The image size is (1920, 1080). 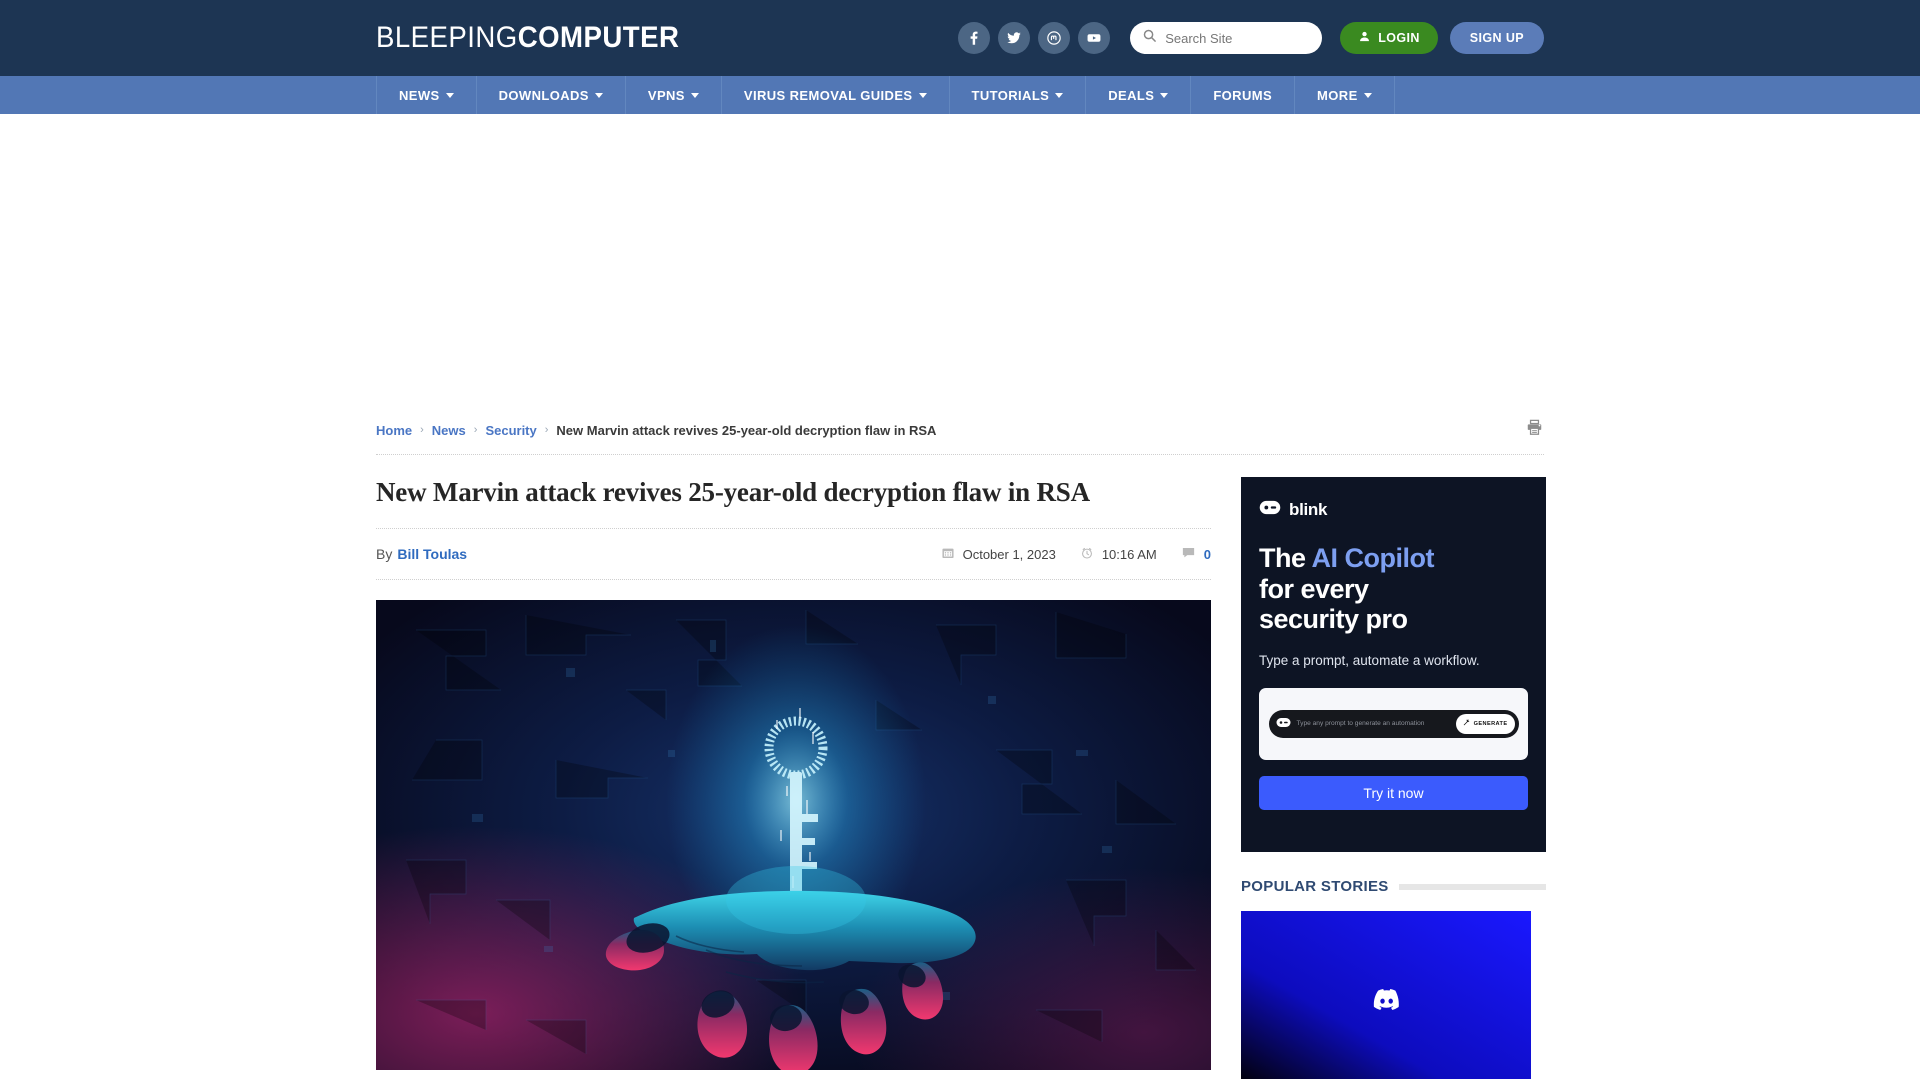 I want to click on clock-icon, so click(x=1087, y=554).